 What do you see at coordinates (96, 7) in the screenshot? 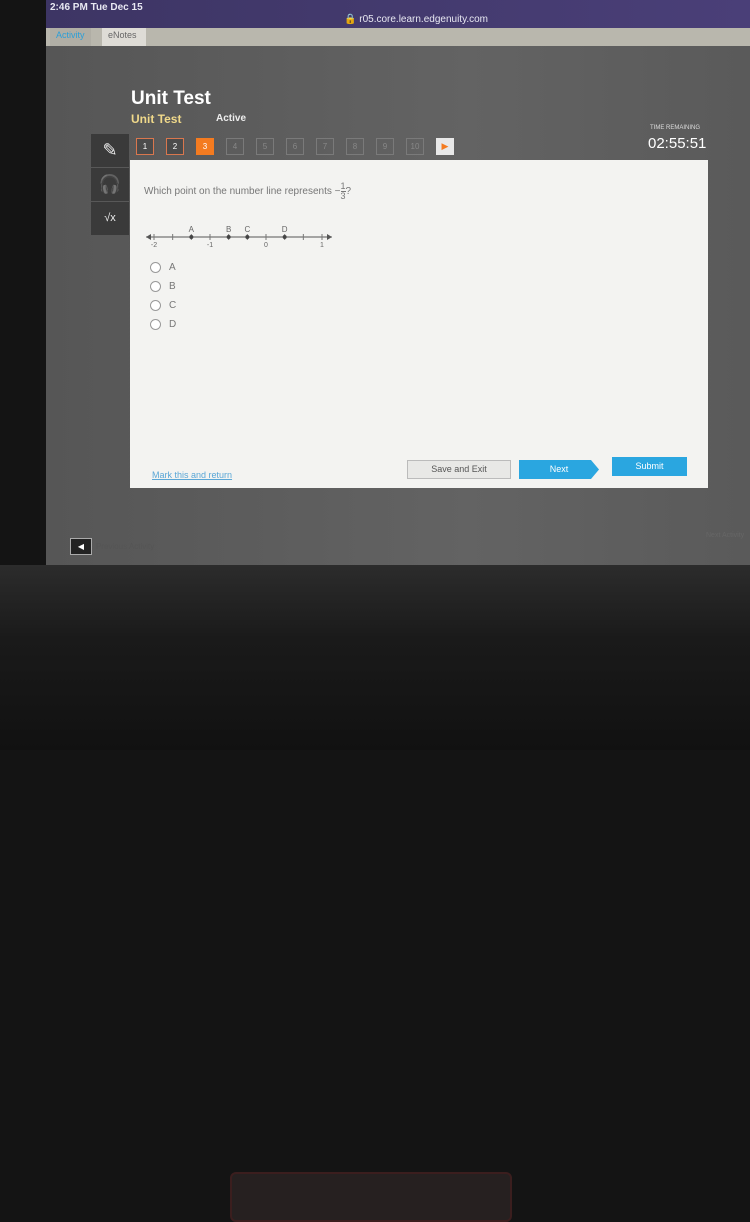
I see `clock: 2:46 PM Tue Dec 15` at bounding box center [96, 7].